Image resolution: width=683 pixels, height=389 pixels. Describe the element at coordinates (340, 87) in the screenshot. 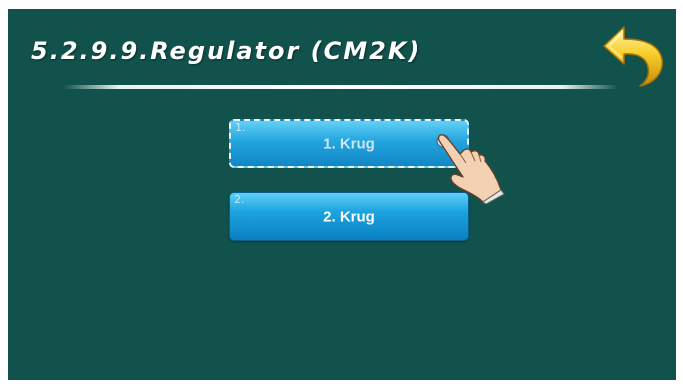

I see `title-divider` at that location.